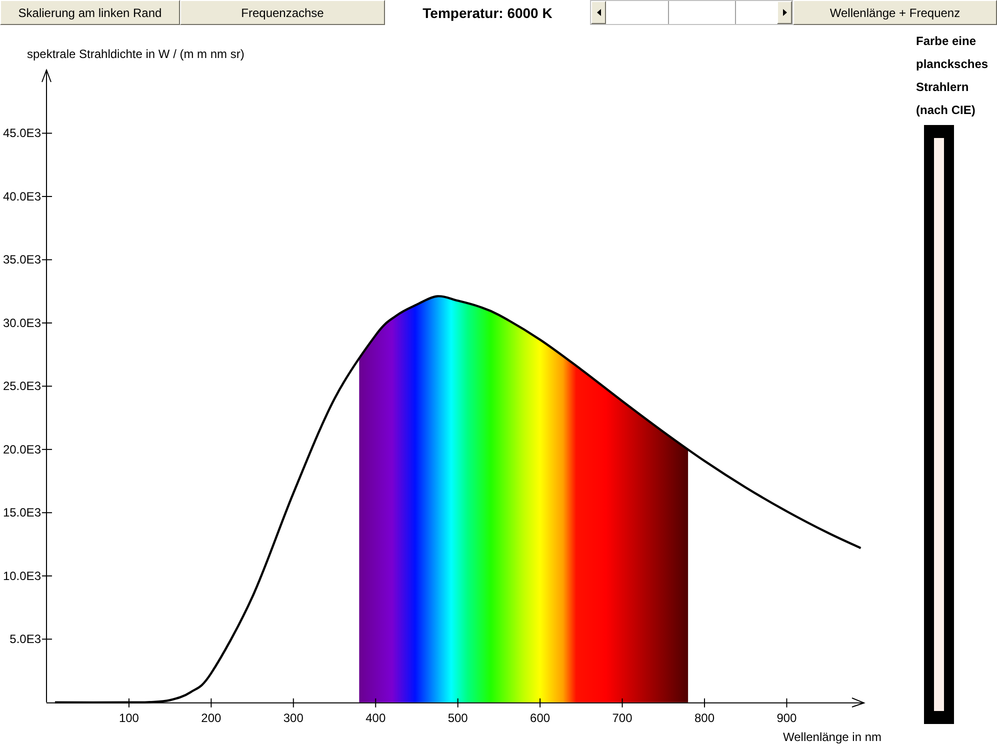 Image resolution: width=997 pixels, height=746 pixels. What do you see at coordinates (832, 737) in the screenshot?
I see `x-axis-title: Wellenlänge in nm` at bounding box center [832, 737].